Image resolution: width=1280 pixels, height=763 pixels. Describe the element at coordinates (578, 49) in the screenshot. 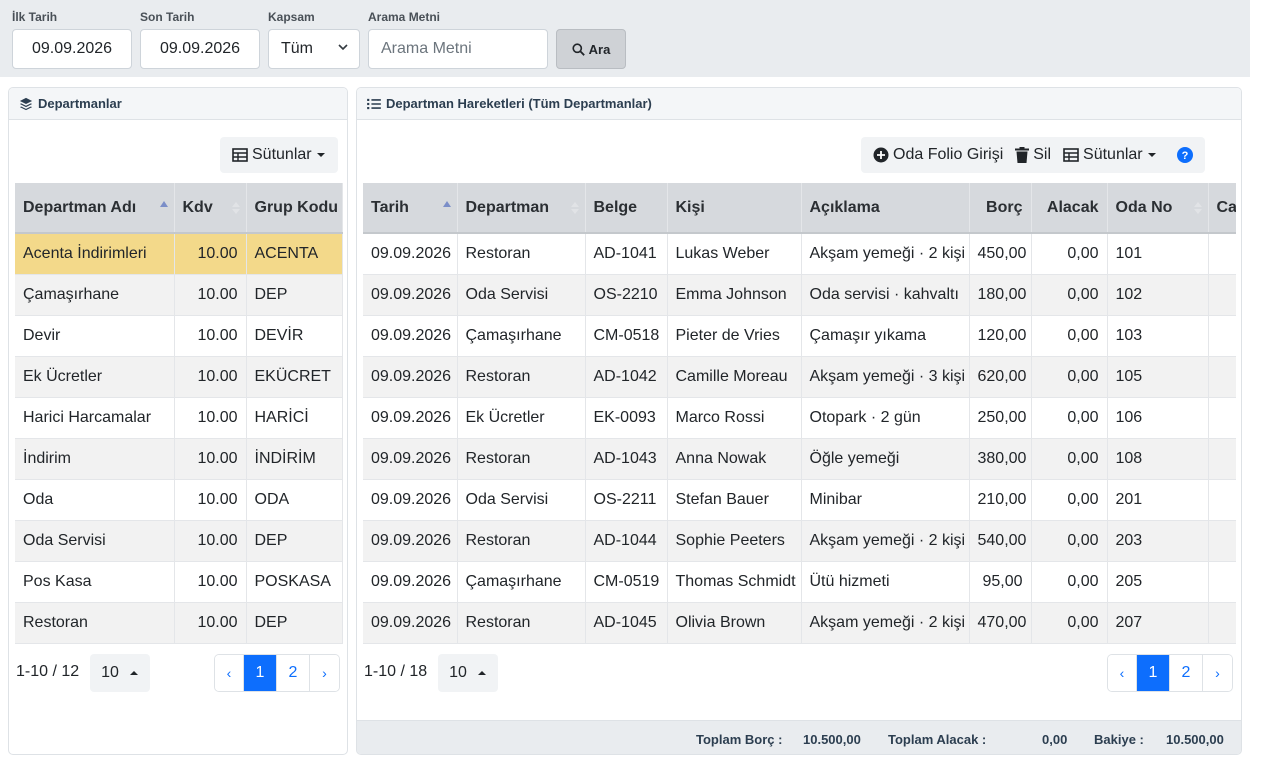

I see `search-icon` at that location.